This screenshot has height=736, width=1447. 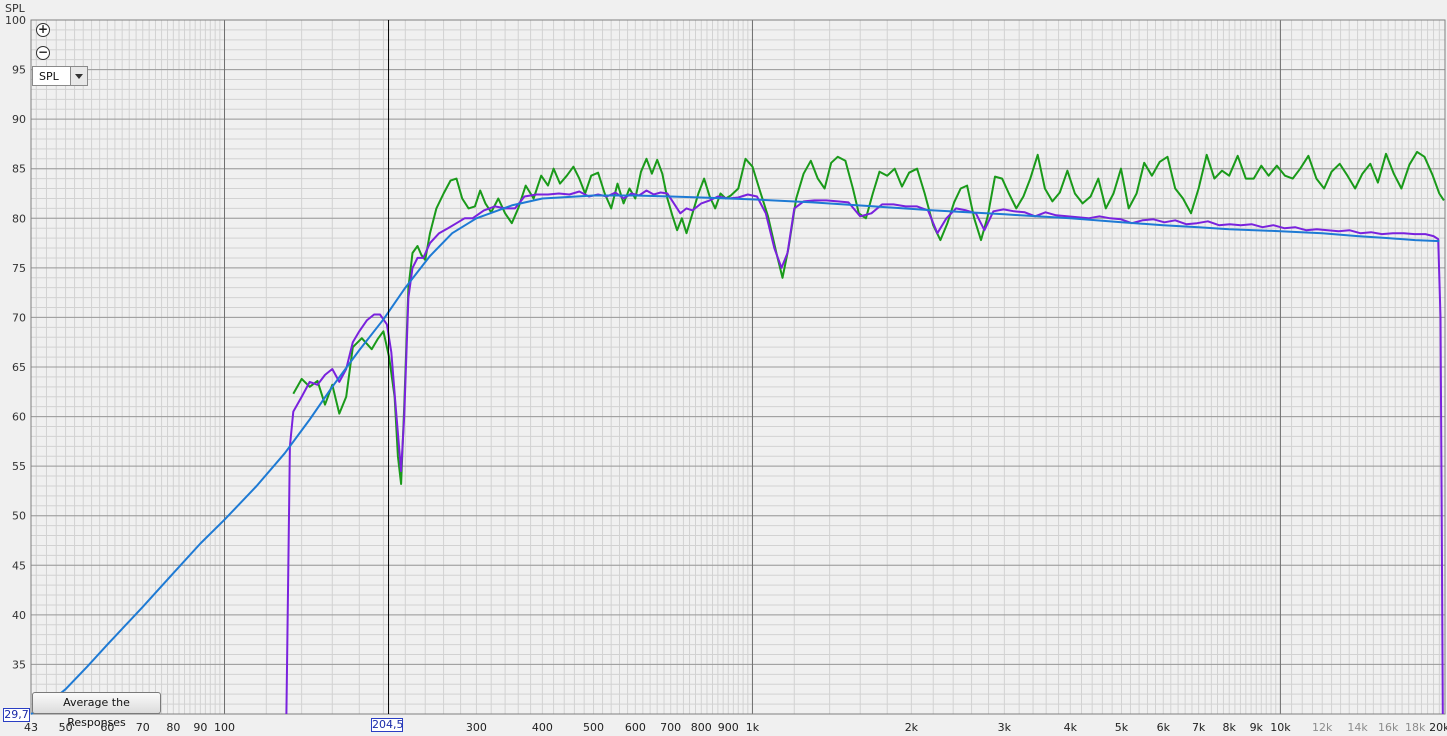 What do you see at coordinates (143, 727) in the screenshot?
I see `x-tick-label: 70` at bounding box center [143, 727].